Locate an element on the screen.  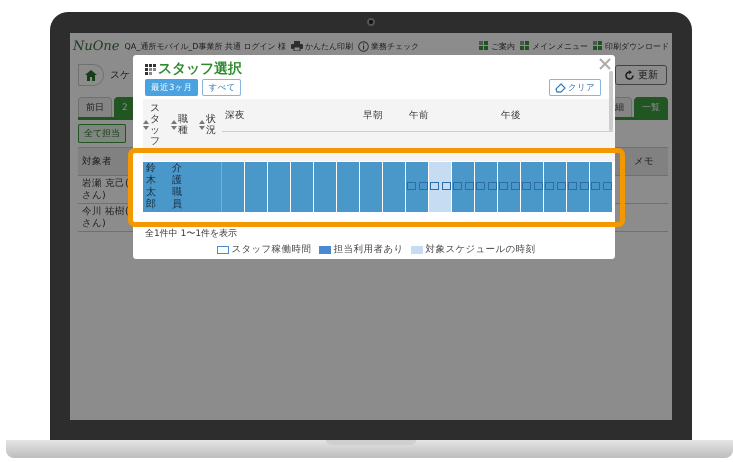
menu-link: ご案内 is located at coordinates (497, 46).